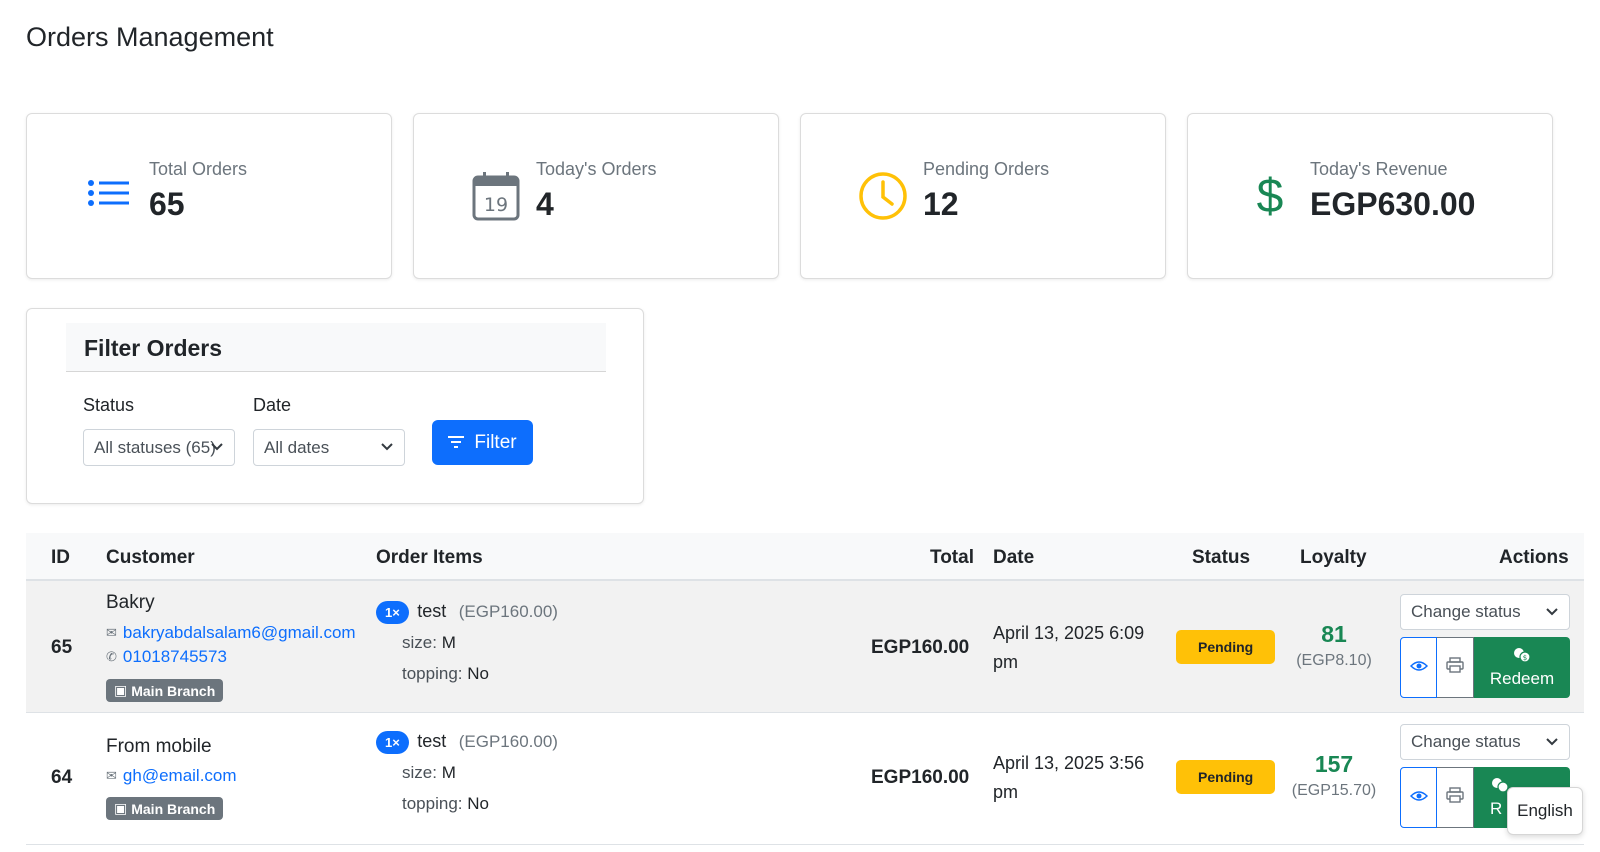 Image resolution: width=1600 pixels, height=852 pixels. I want to click on printer-icon, so click(1455, 667).